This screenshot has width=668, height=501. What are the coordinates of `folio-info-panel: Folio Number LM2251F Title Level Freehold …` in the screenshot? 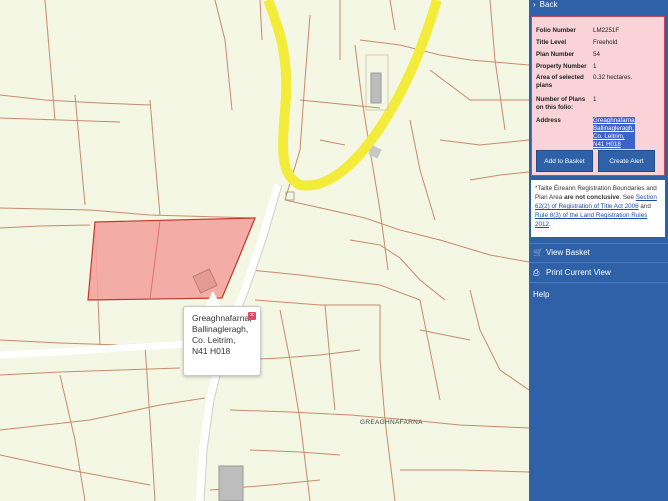 It's located at (598, 96).